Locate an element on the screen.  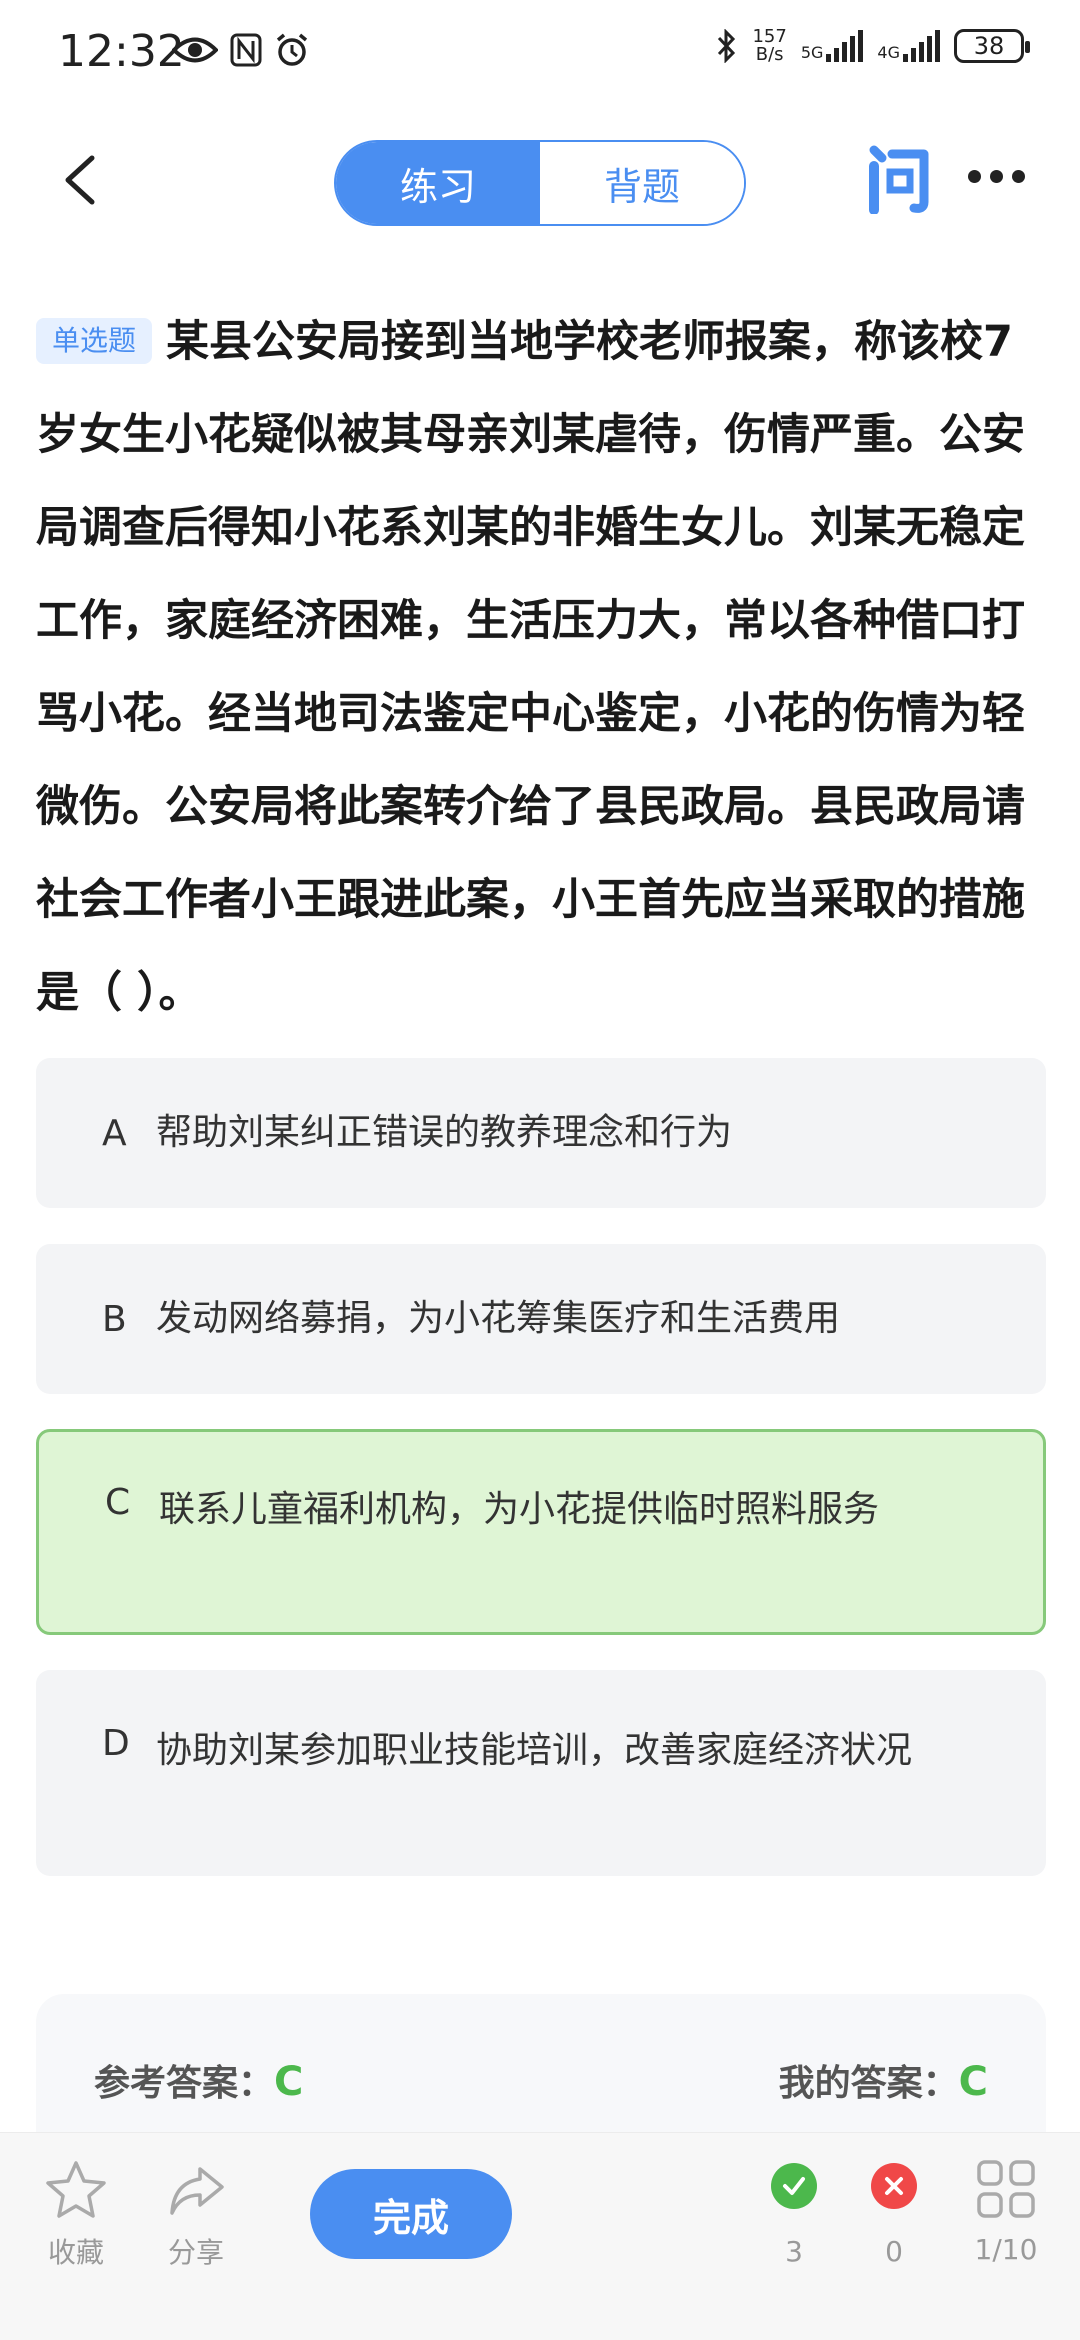
my-answer-value: C is located at coordinates (973, 2082).